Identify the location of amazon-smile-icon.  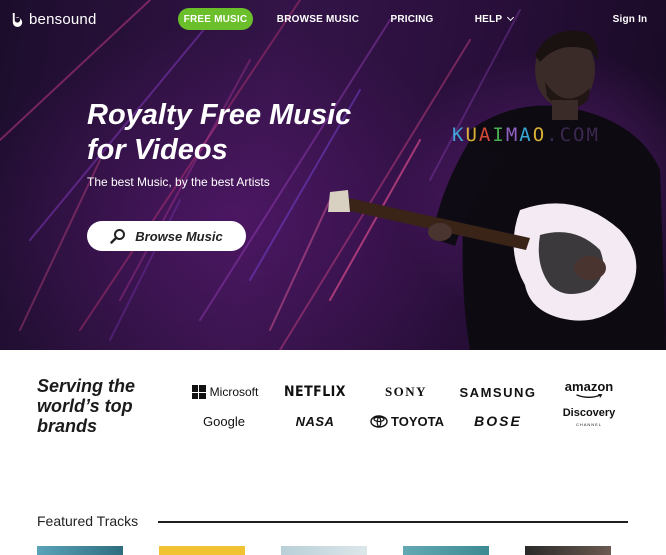
(589, 396).